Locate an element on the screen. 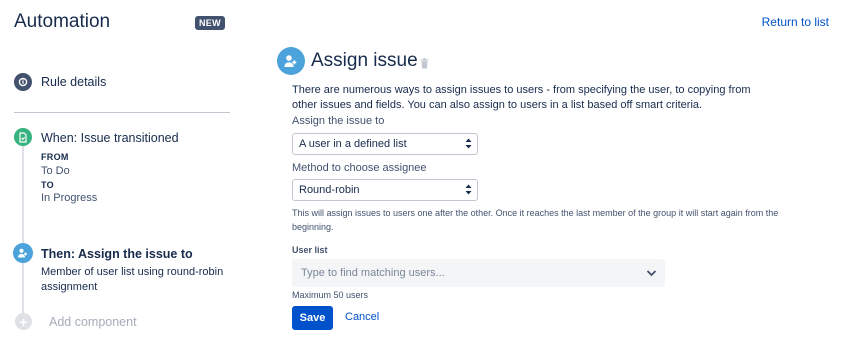  app-title: Automation is located at coordinates (62, 21).